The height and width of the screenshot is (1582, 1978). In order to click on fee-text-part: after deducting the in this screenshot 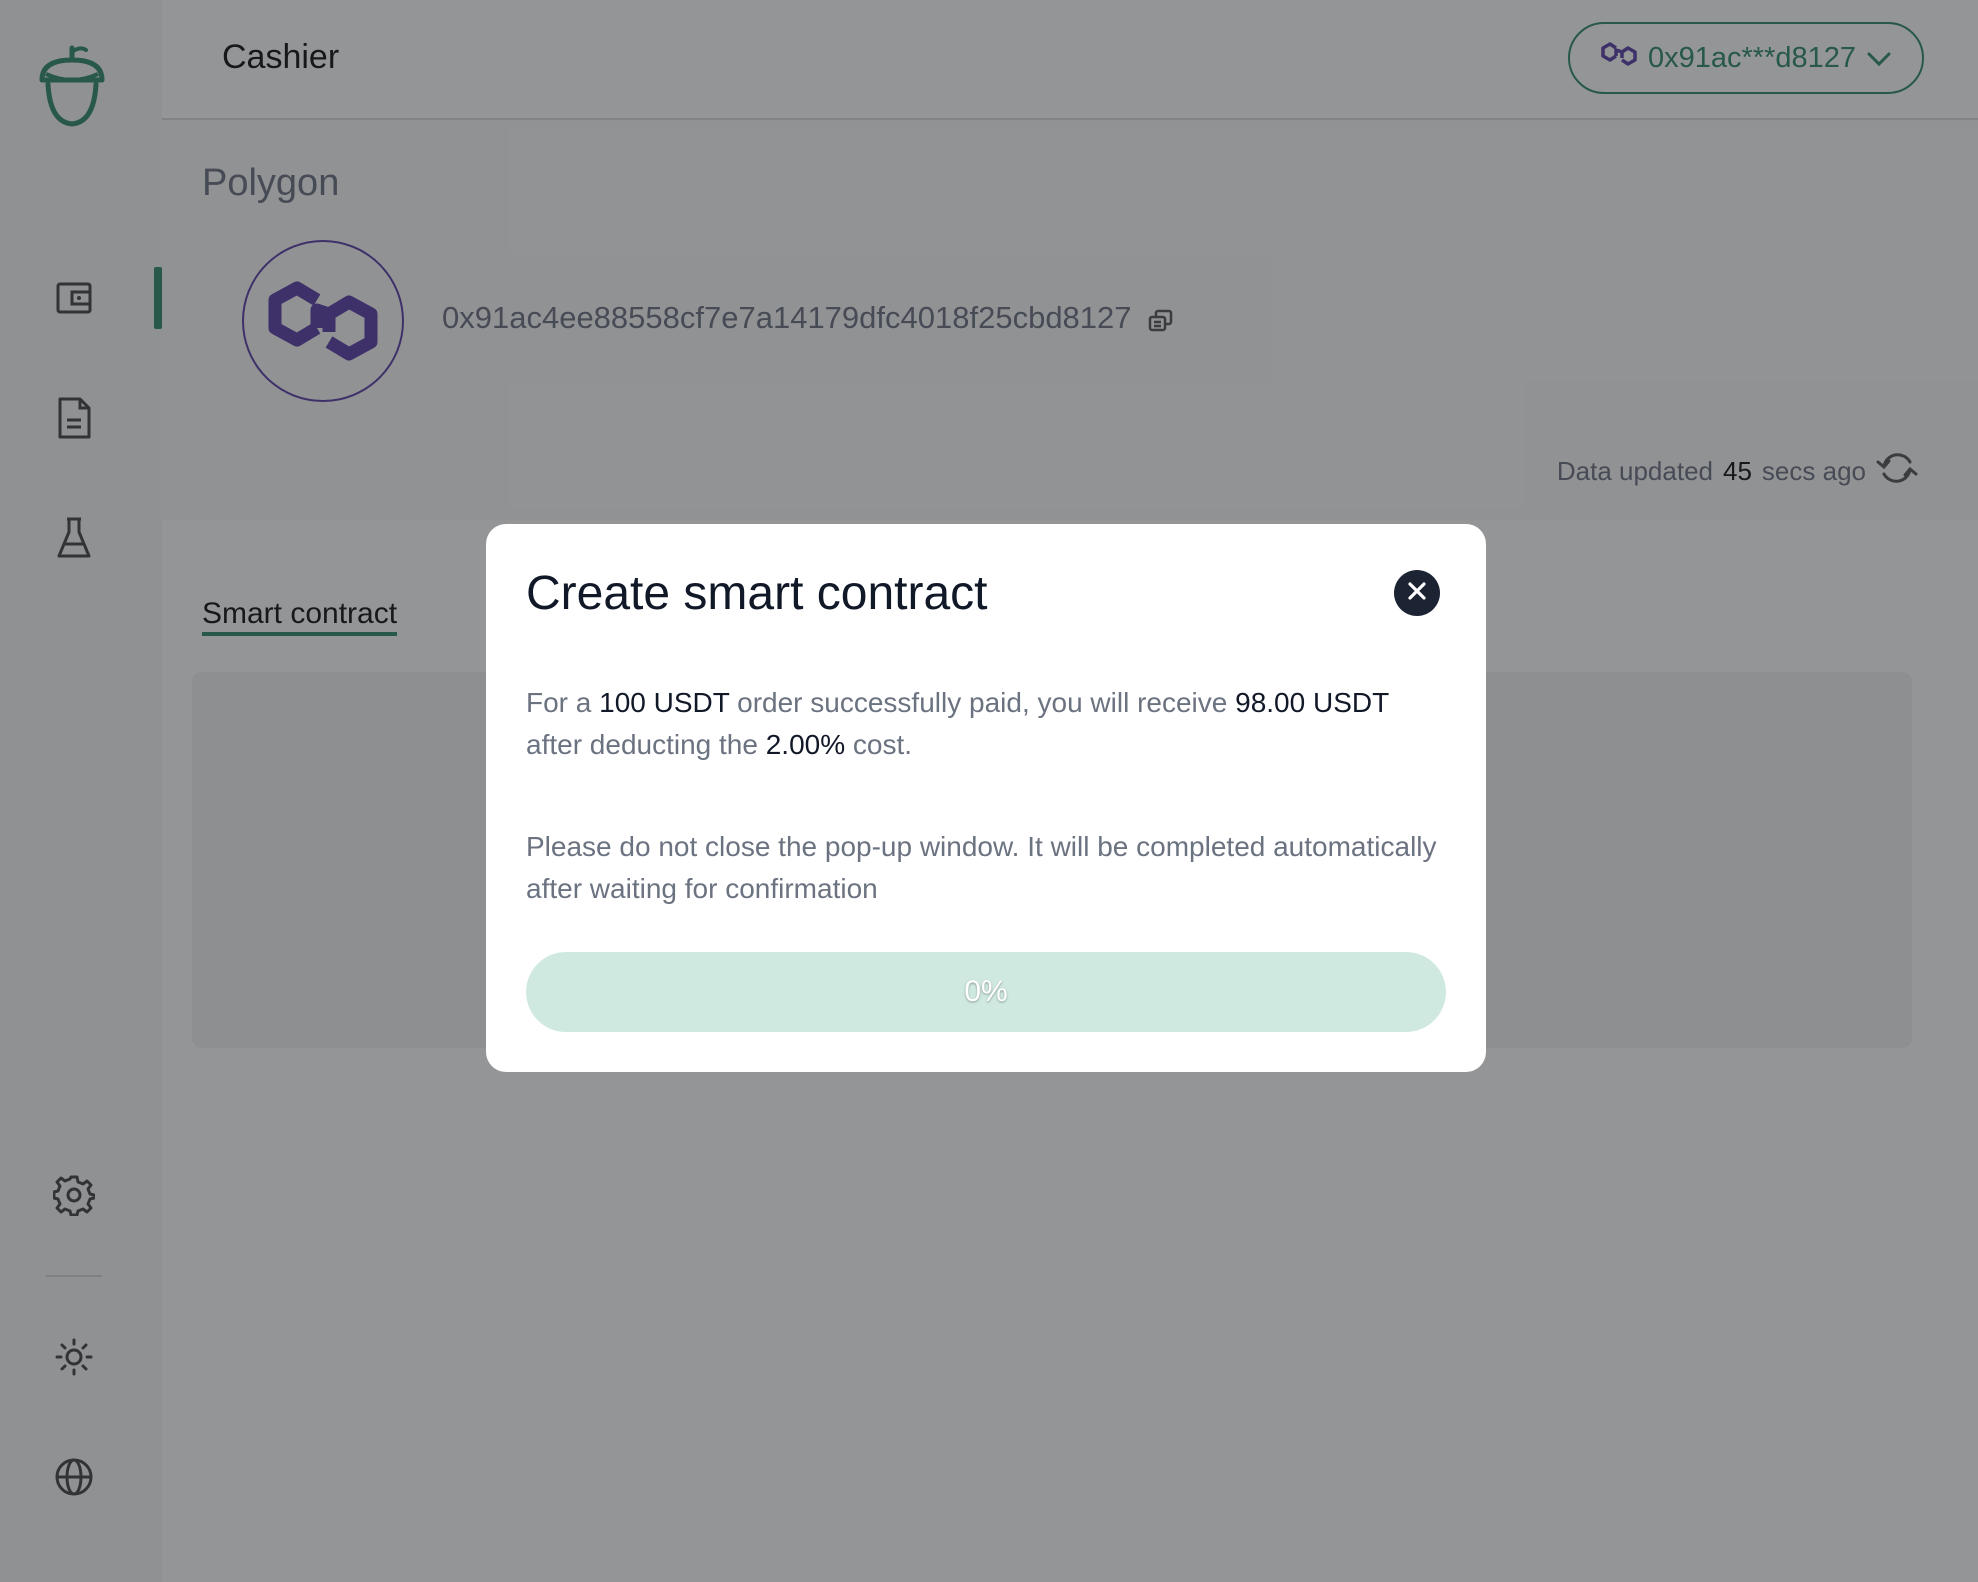, I will do `click(646, 744)`.